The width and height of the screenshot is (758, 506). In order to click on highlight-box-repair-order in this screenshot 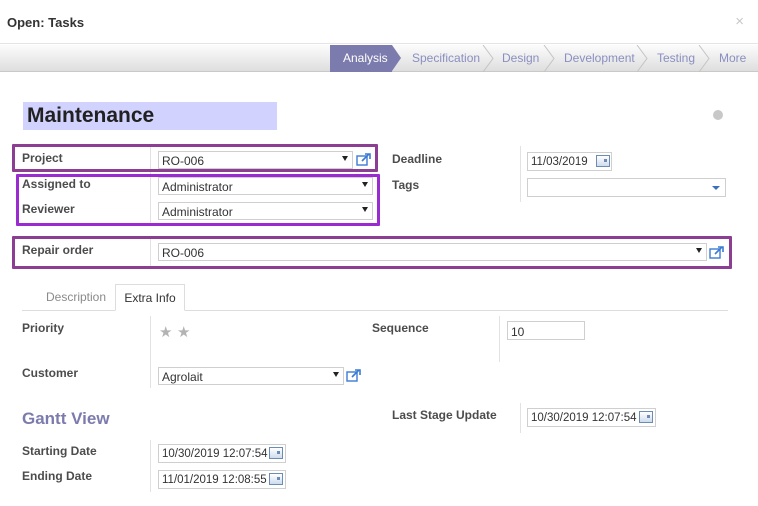, I will do `click(372, 252)`.